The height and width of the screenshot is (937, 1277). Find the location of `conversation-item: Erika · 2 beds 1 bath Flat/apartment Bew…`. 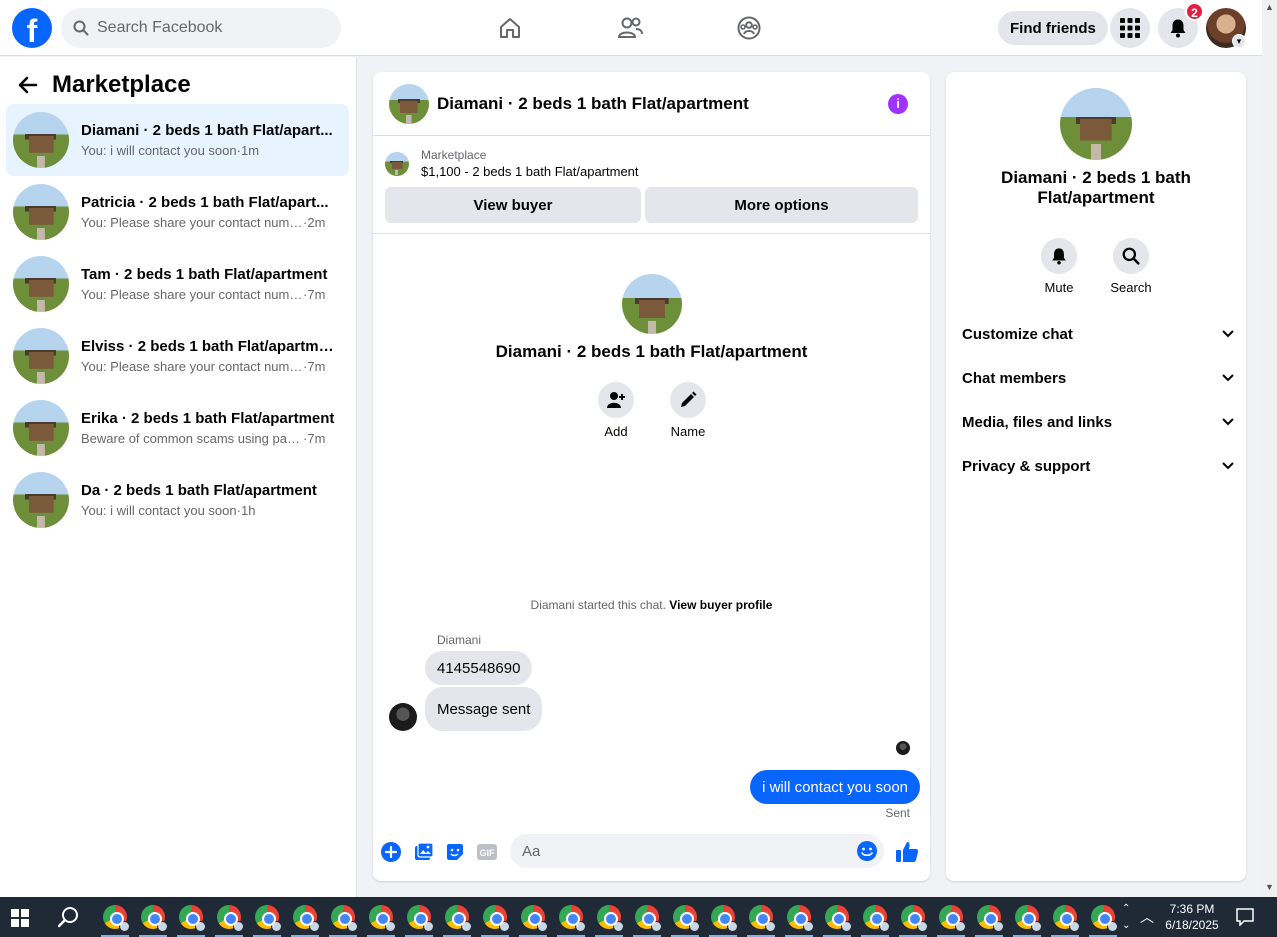

conversation-item: Erika · 2 beds 1 bath Flat/apartment Bew… is located at coordinates (177, 428).